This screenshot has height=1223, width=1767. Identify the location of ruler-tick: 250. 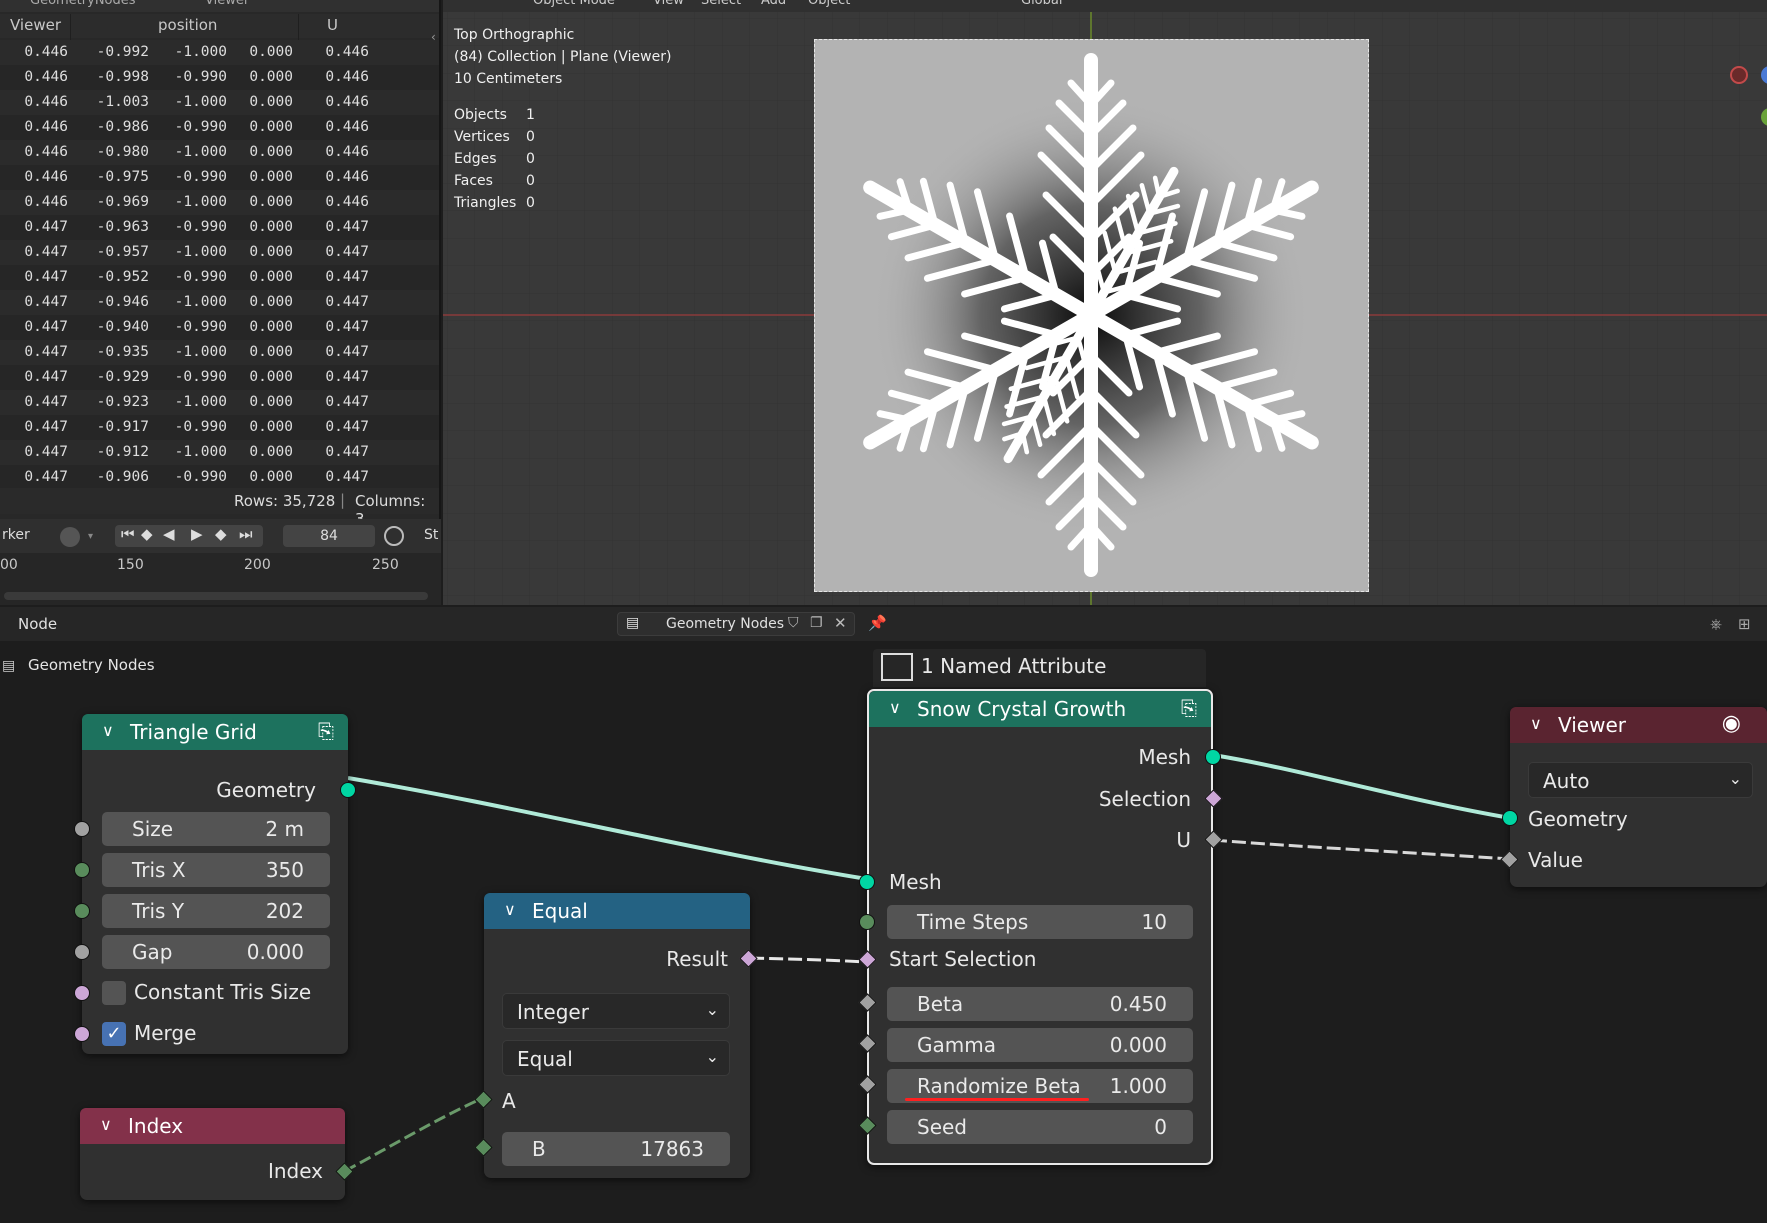
(385, 565).